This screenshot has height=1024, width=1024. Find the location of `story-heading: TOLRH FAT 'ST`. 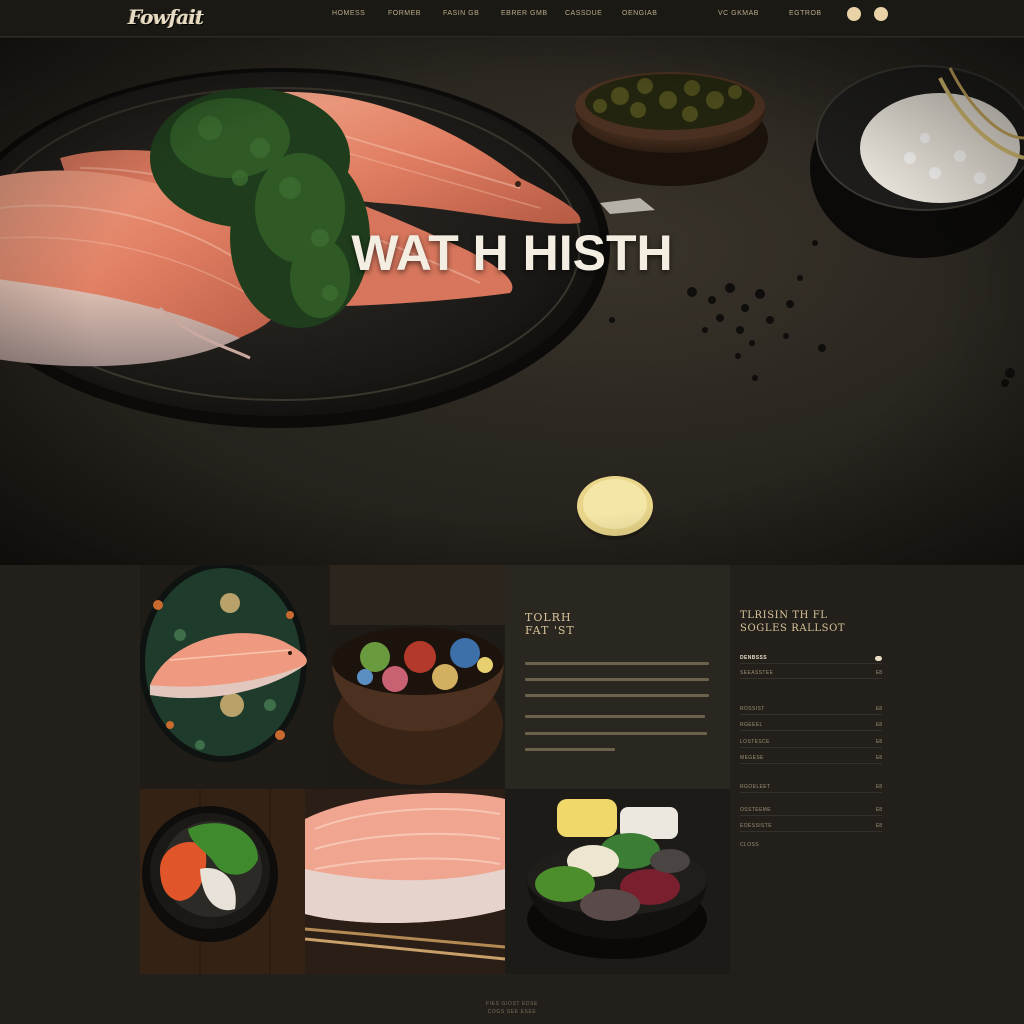

story-heading: TOLRH FAT 'ST is located at coordinates (550, 624).